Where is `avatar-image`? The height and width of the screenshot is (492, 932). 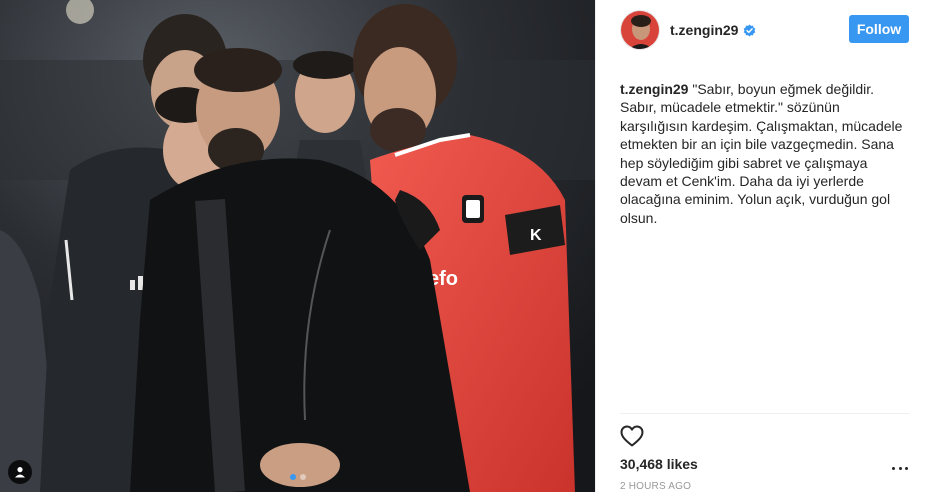 avatar-image is located at coordinates (640, 30).